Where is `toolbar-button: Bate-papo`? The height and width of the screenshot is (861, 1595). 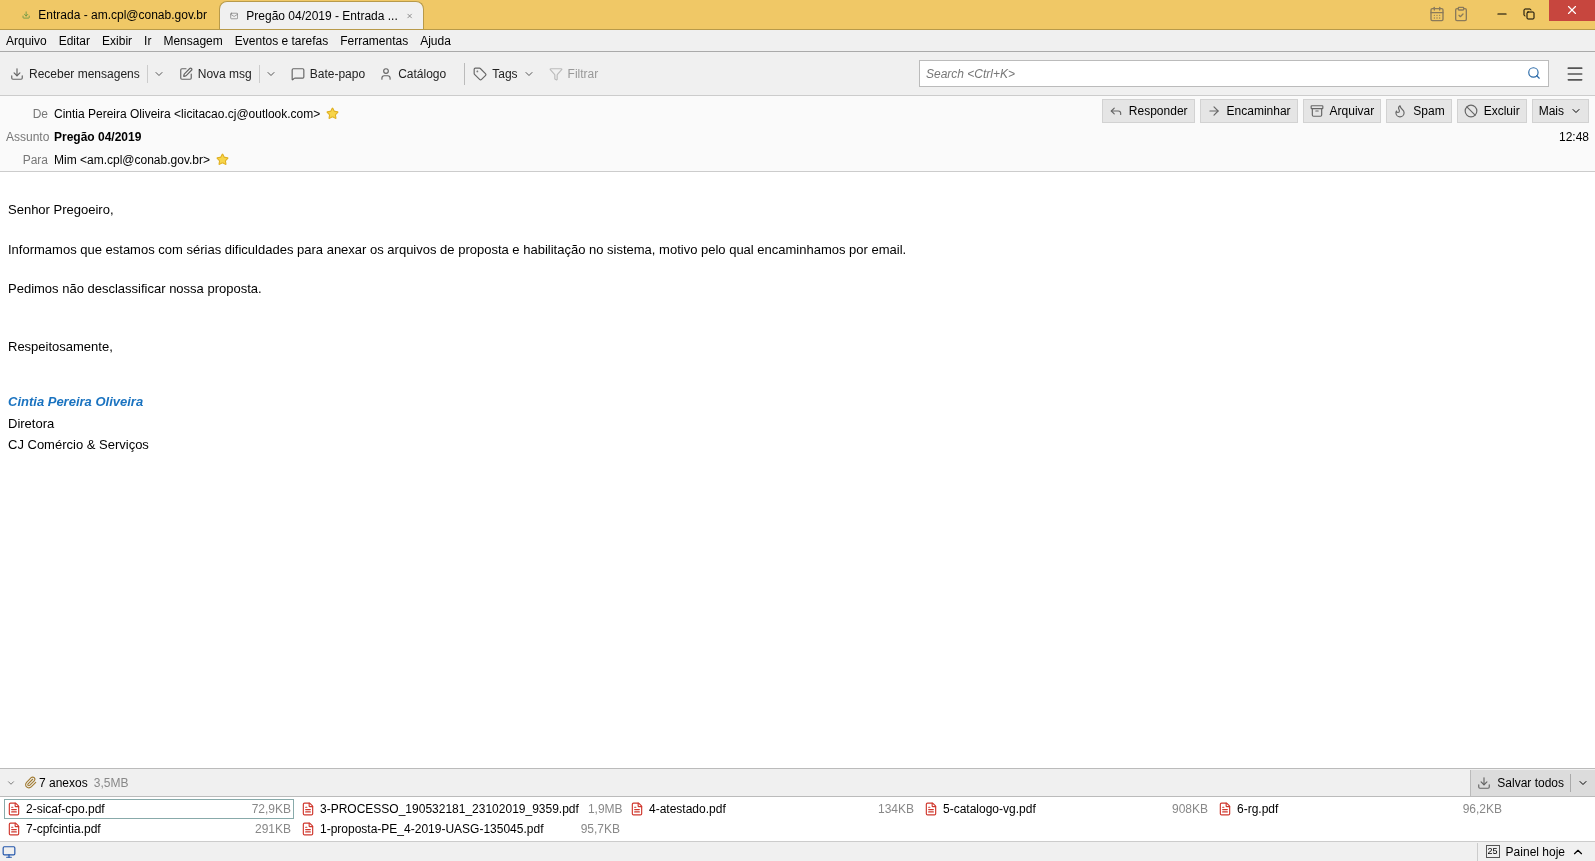 toolbar-button: Bate-papo is located at coordinates (328, 73).